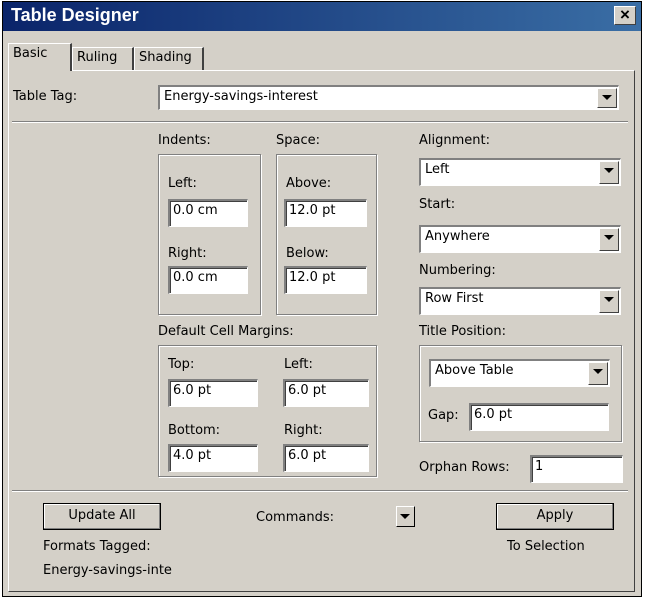 This screenshot has height=600, width=645. I want to click on formats-tagged-value: Energy-savings-inte, so click(107, 570).